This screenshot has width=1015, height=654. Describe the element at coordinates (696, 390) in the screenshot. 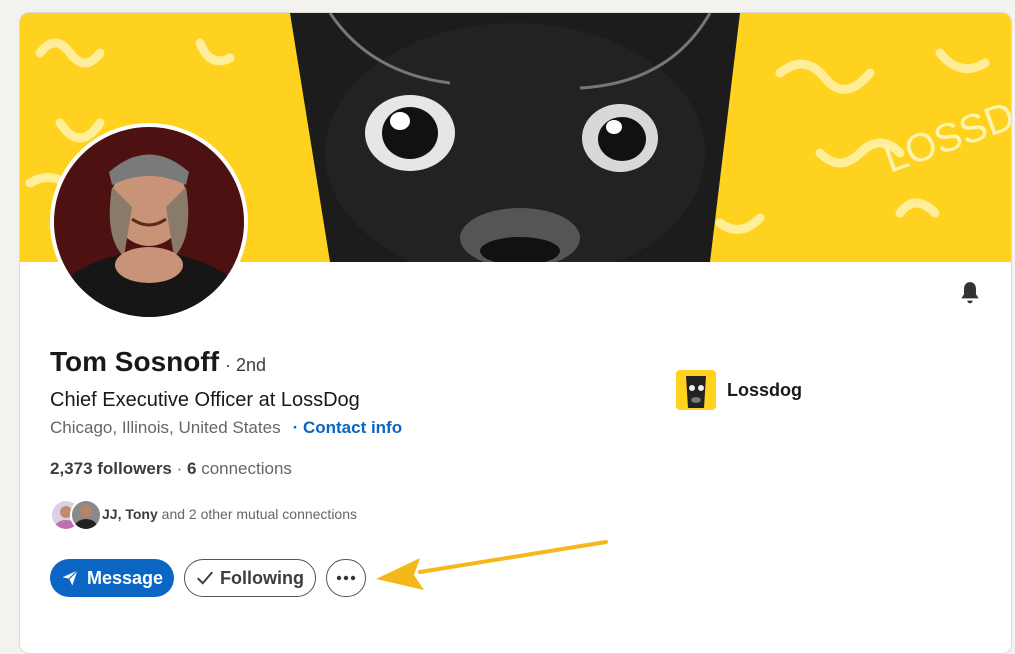

I see `lossdog-logo` at that location.